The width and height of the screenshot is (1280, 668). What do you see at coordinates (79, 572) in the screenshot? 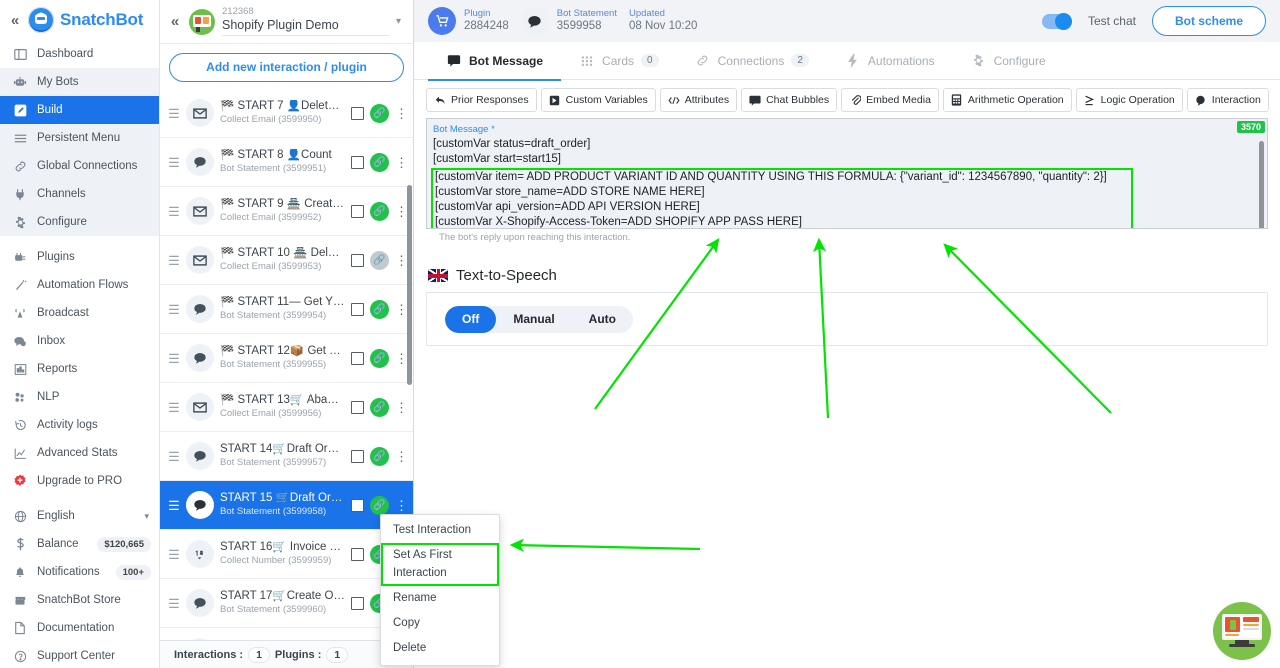
I see `sidebar-item-notifications: Notifications 100+` at bounding box center [79, 572].